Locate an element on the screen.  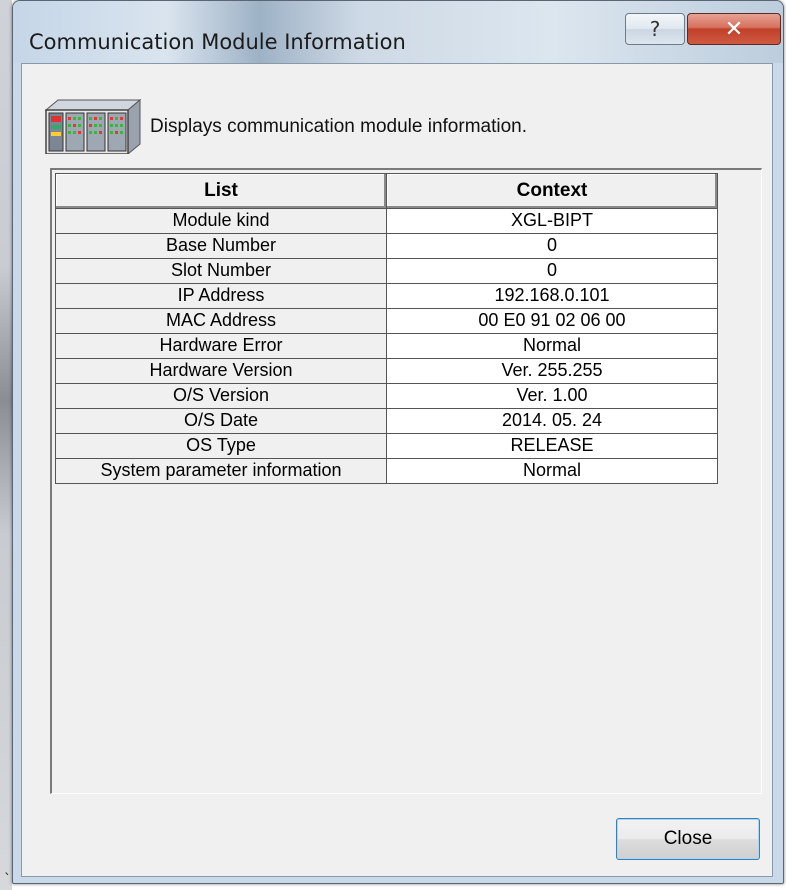
row-label: Hardware Version is located at coordinates (221, 371).